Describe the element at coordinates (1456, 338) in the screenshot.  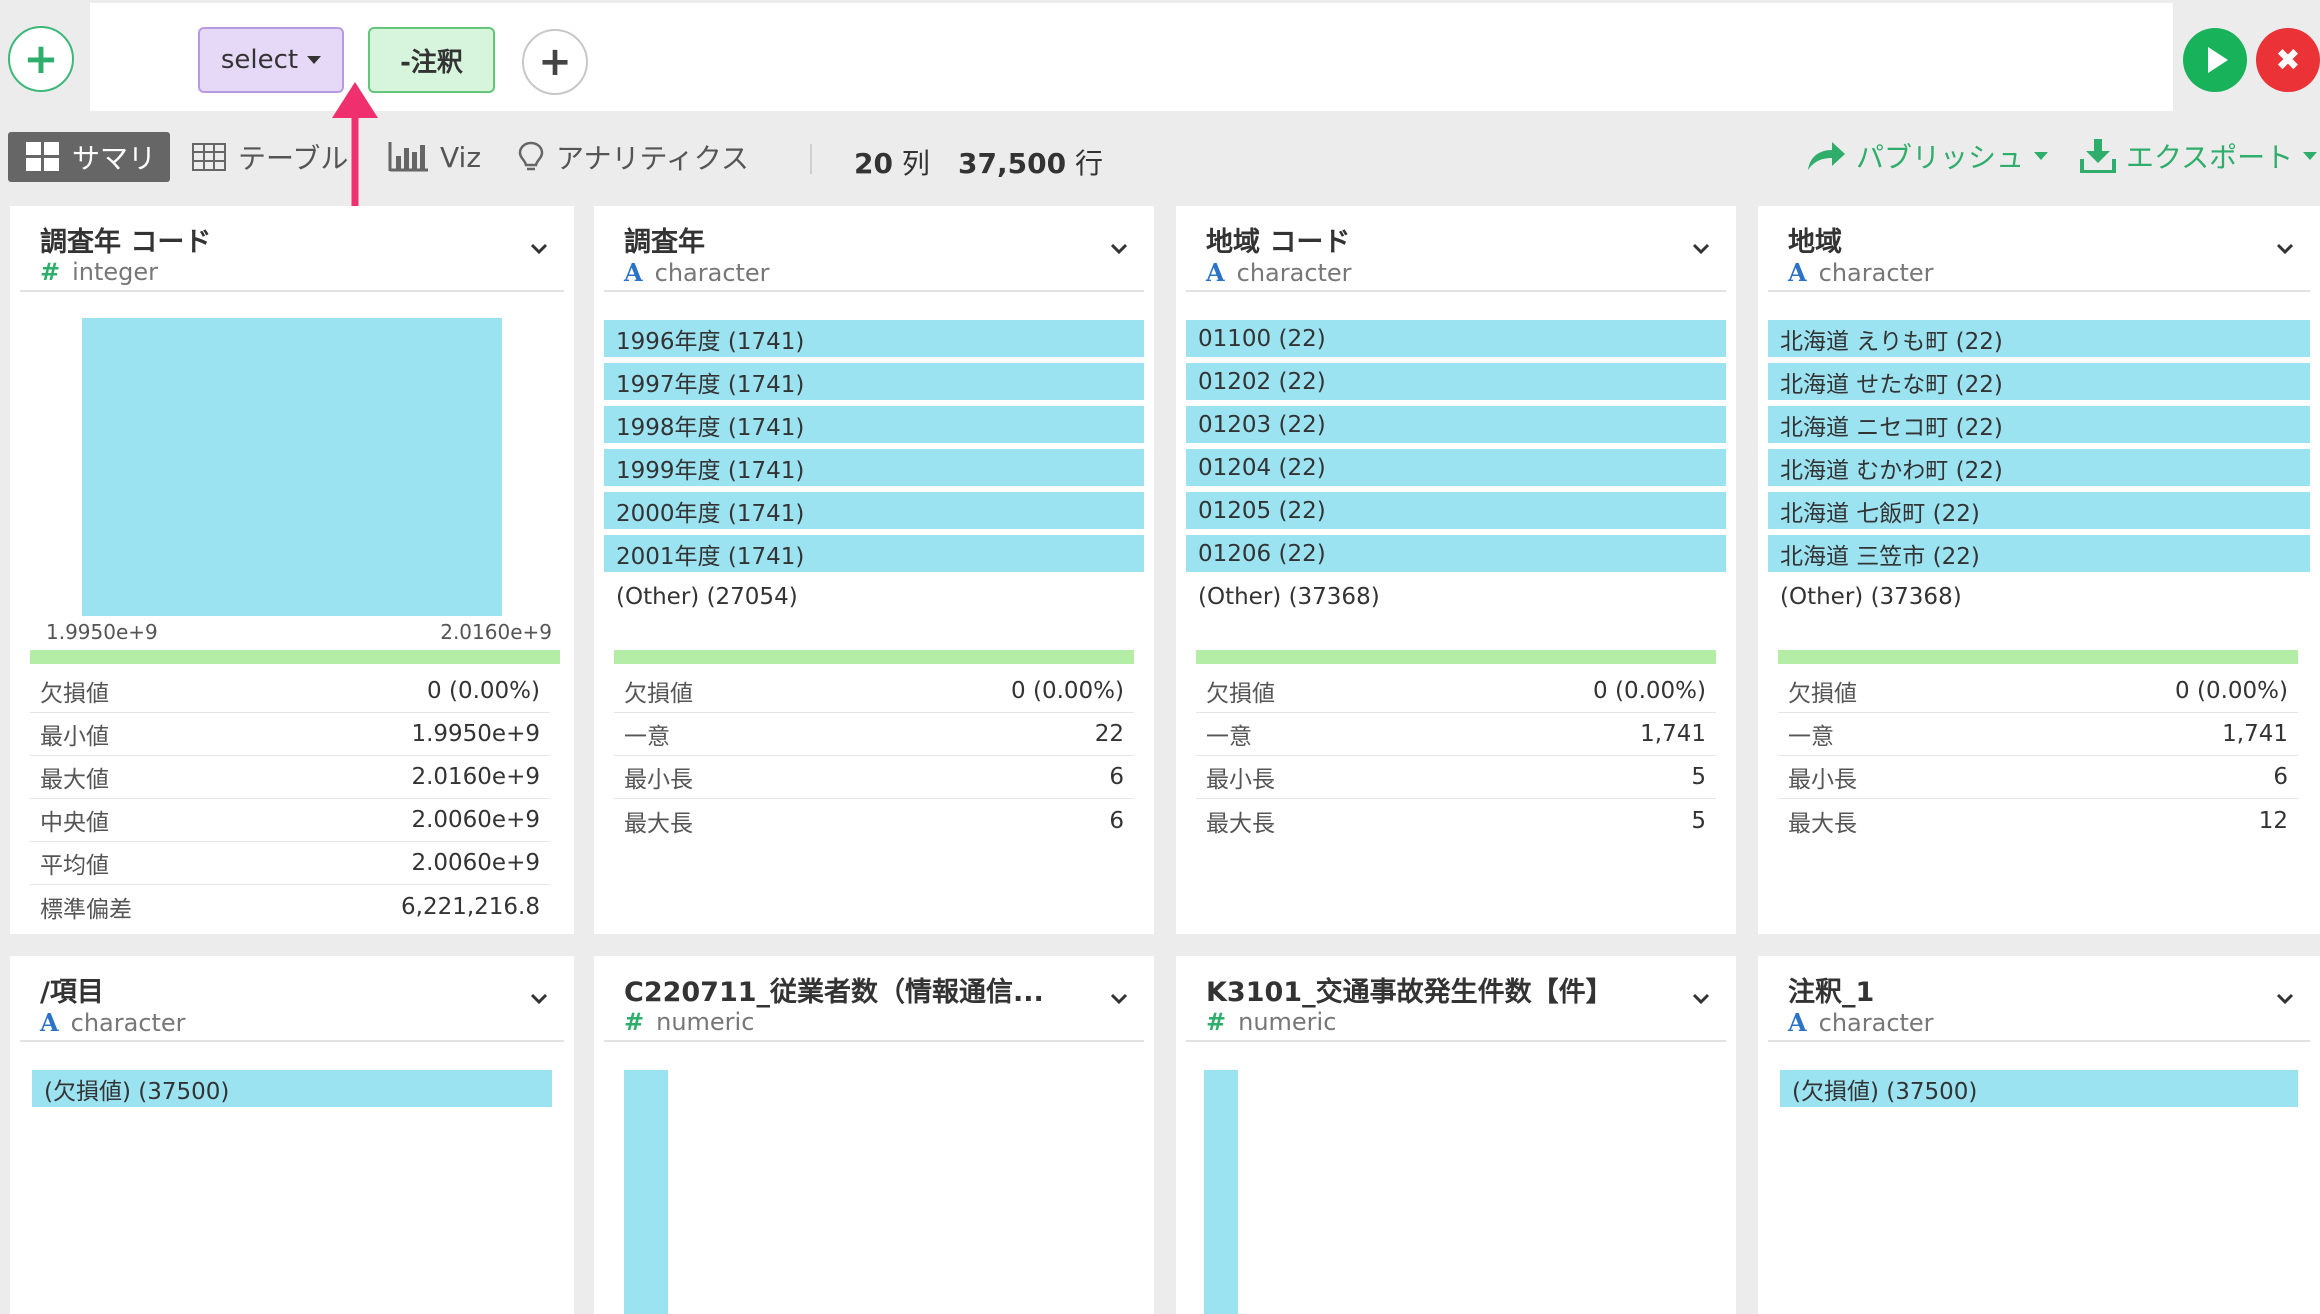
I see `category-bar: 01100 (22)` at that location.